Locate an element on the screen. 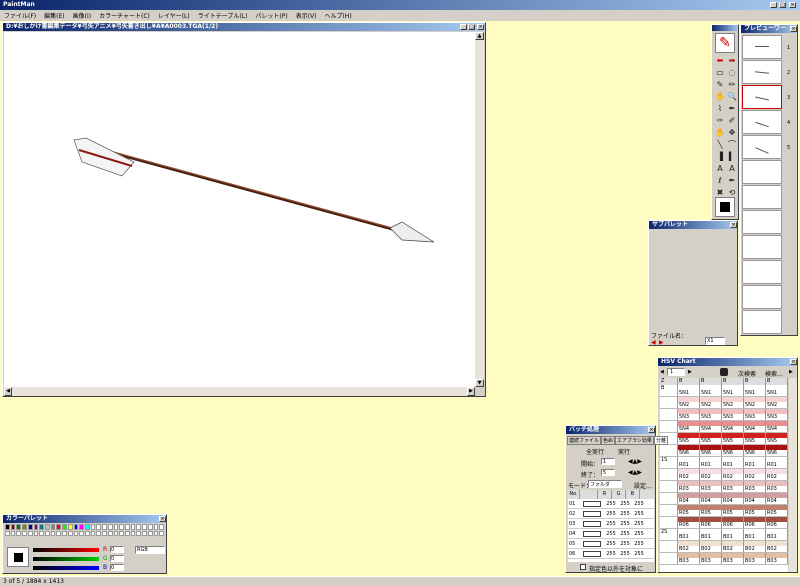 Image resolution: width=800 pixels, height=586 pixels. tool-10-icon: ✑ is located at coordinates (720, 120).